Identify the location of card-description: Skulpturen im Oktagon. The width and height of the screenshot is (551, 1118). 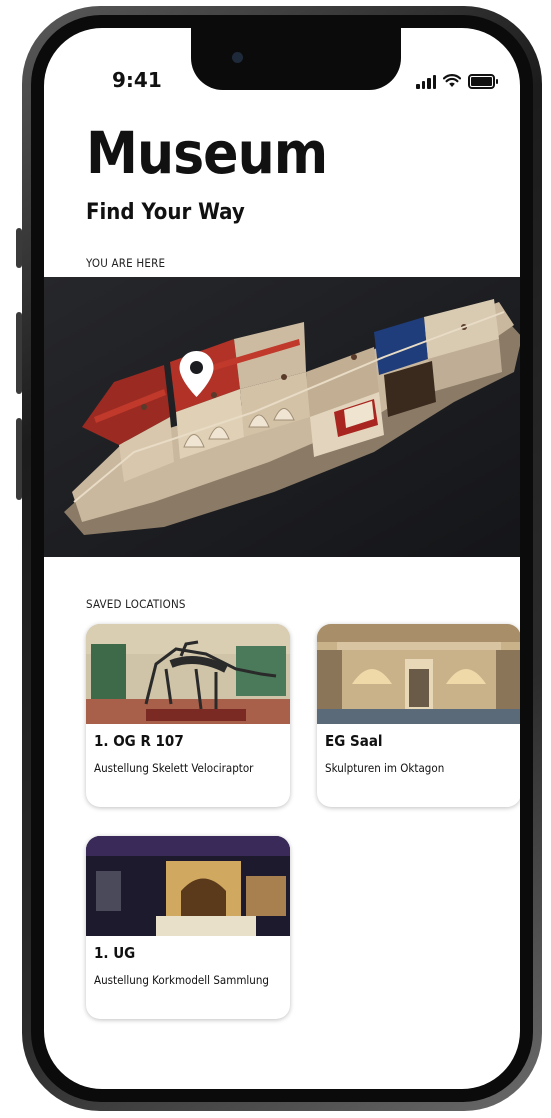
(385, 768).